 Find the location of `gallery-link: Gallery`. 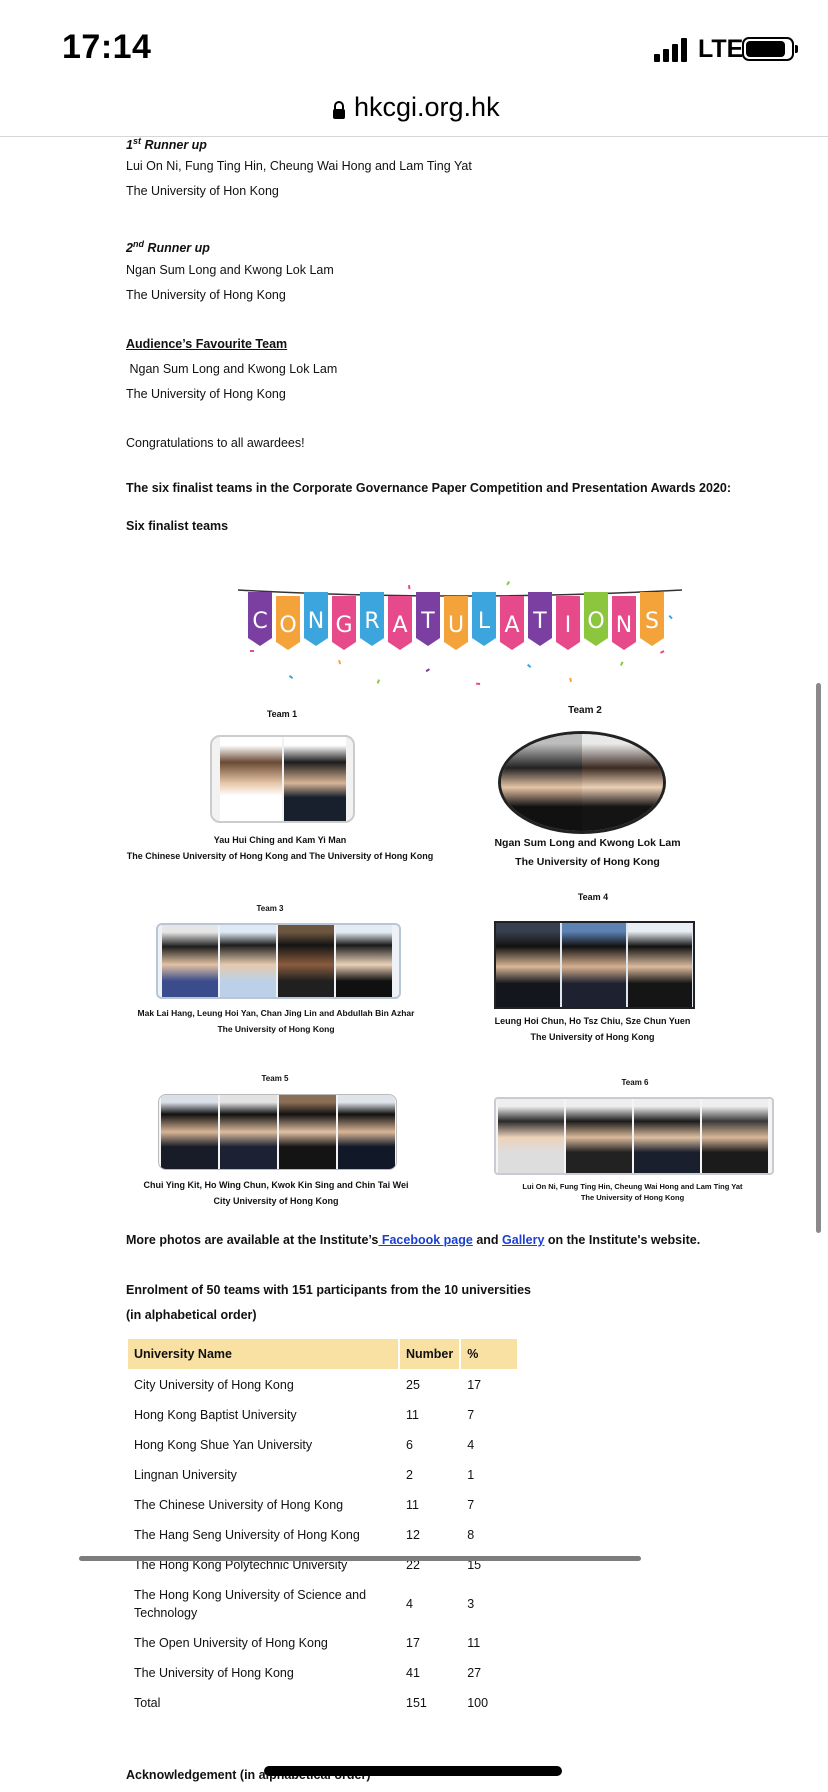

gallery-link: Gallery is located at coordinates (523, 1240).